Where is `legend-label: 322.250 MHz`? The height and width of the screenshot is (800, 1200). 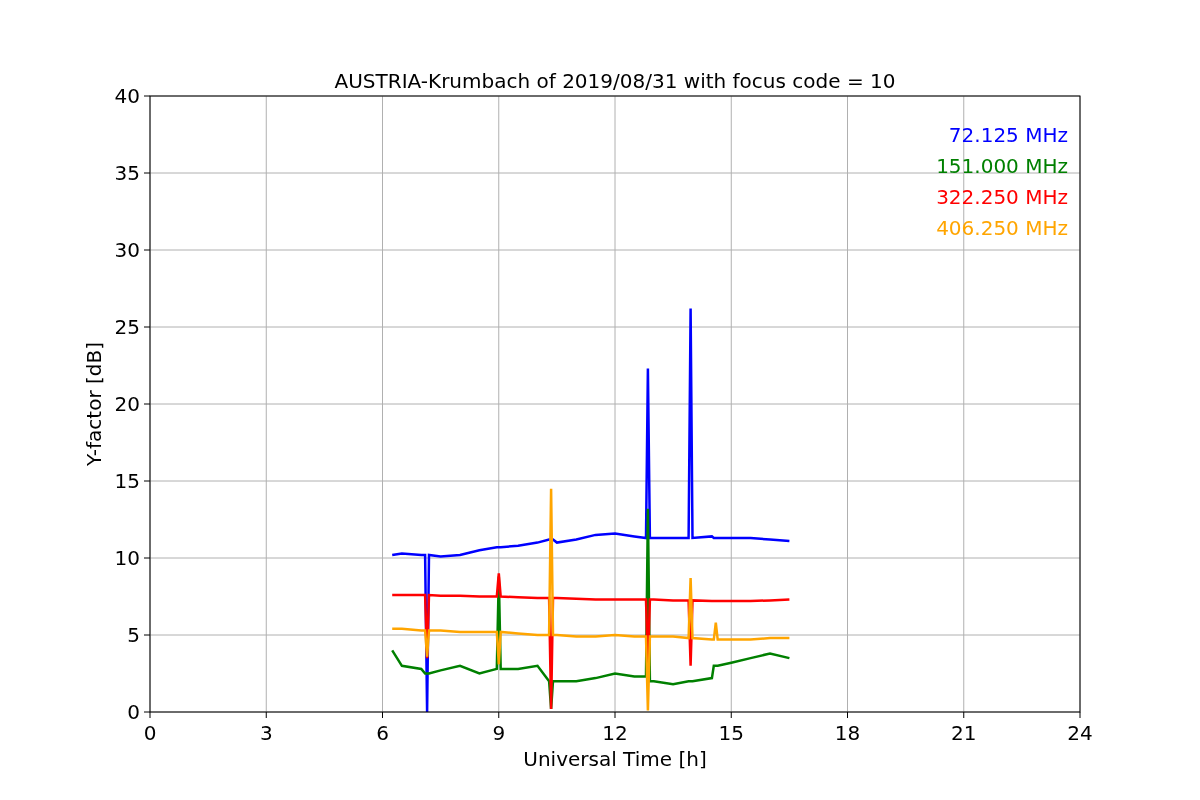 legend-label: 322.250 MHz is located at coordinates (1002, 197).